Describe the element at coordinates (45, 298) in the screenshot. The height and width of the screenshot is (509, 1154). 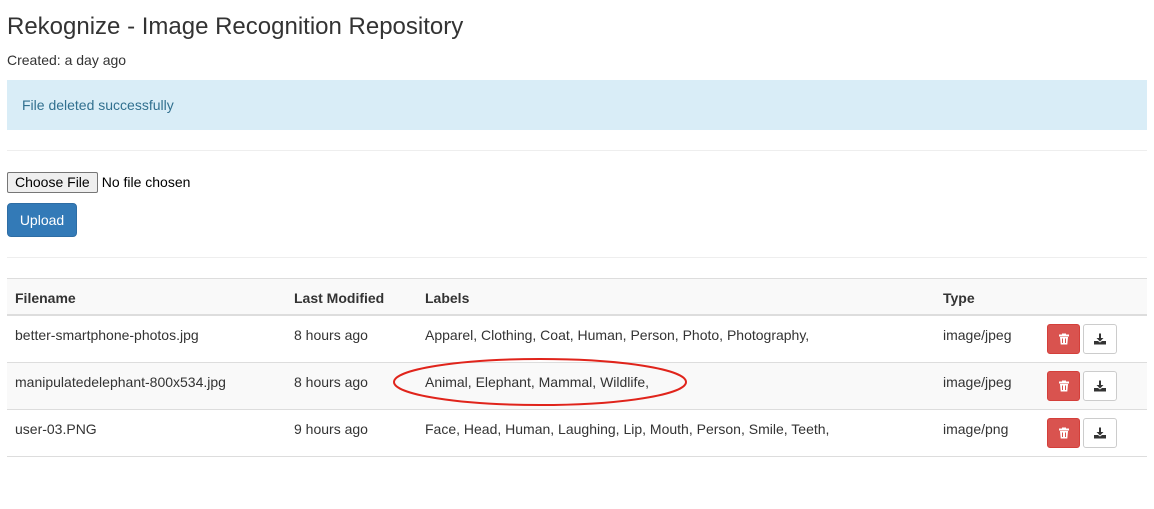
I see `header-filename: Filename` at that location.